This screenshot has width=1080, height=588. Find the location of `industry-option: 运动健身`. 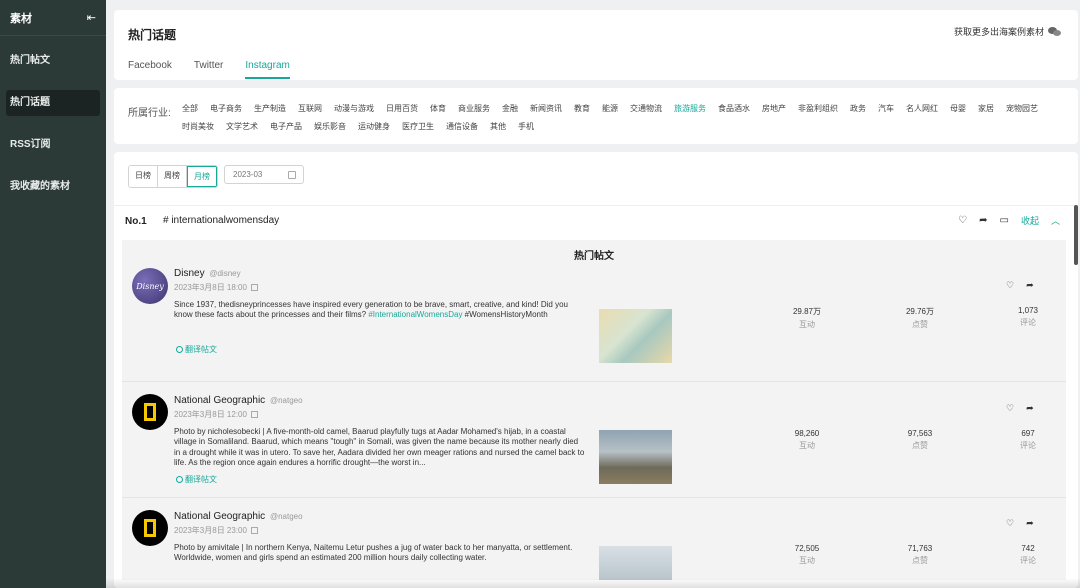

industry-option: 运动健身 is located at coordinates (374, 126).